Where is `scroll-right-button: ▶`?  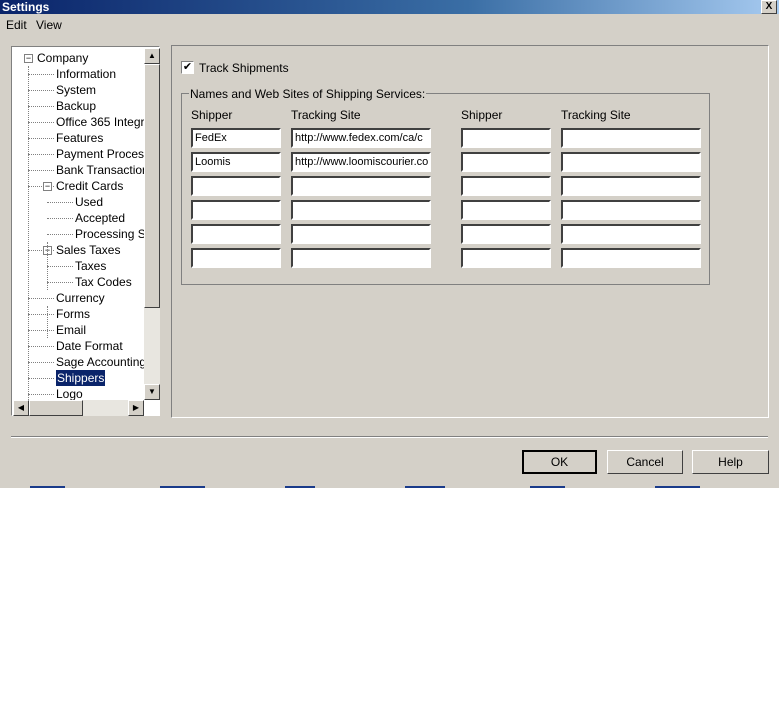
scroll-right-button: ▶ is located at coordinates (136, 408).